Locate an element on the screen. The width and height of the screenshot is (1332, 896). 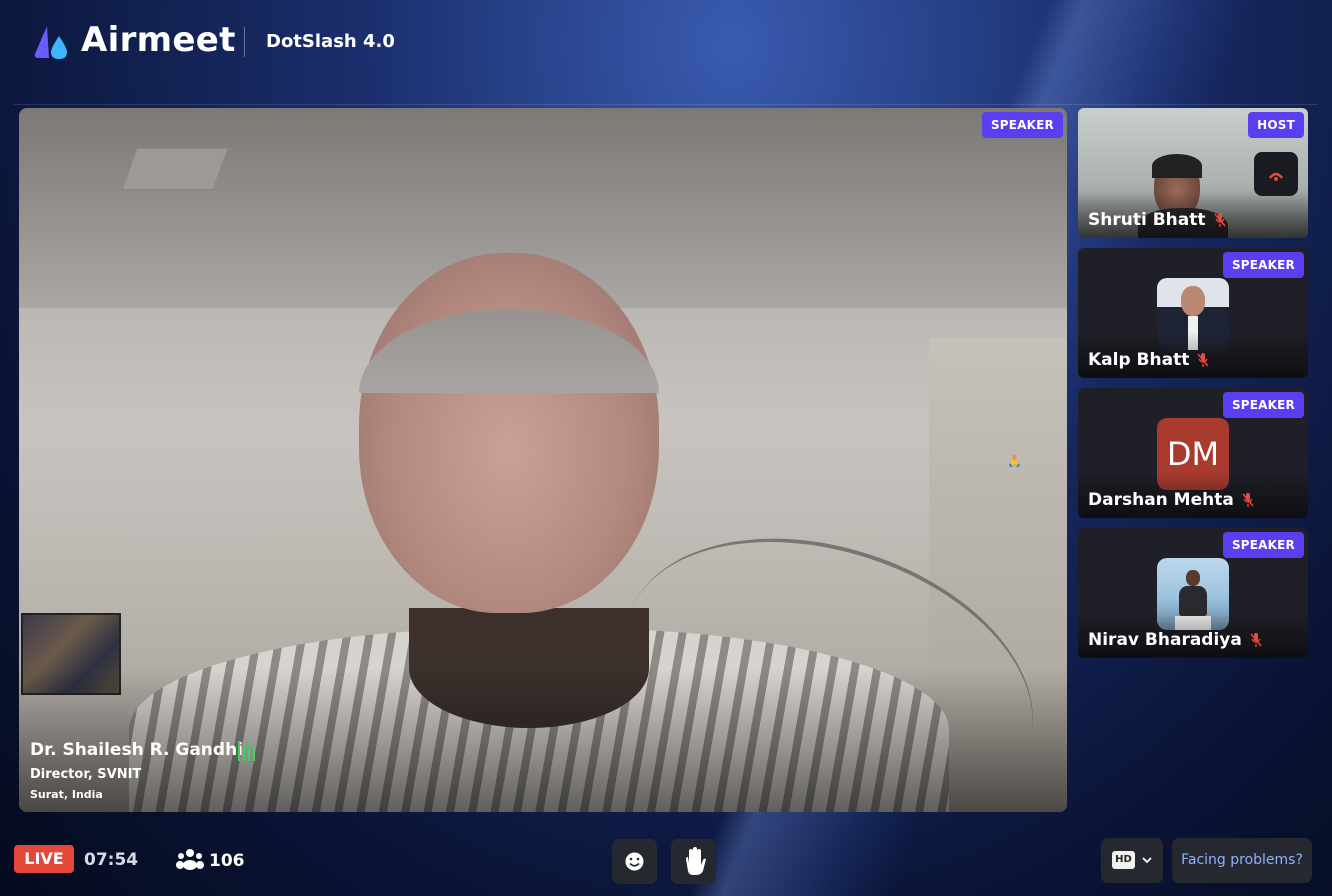
participant-name: Darshan Mehta is located at coordinates (1161, 500).